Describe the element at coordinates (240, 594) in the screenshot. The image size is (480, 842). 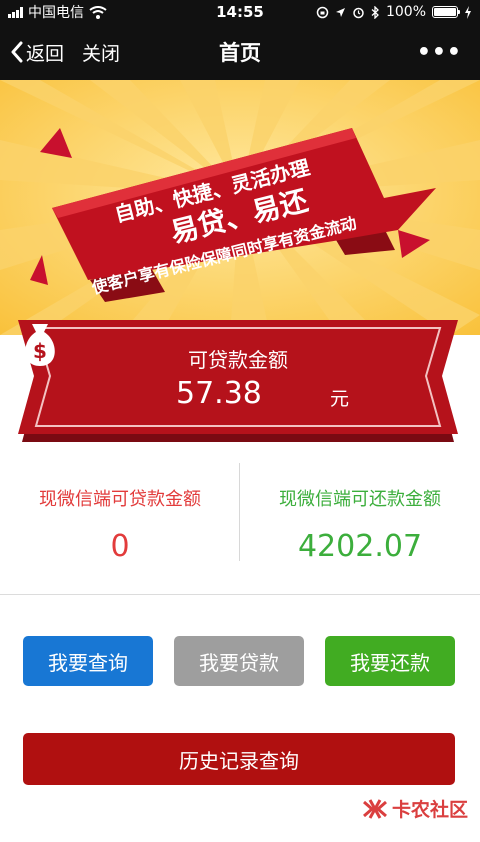
I see `section-divider` at that location.